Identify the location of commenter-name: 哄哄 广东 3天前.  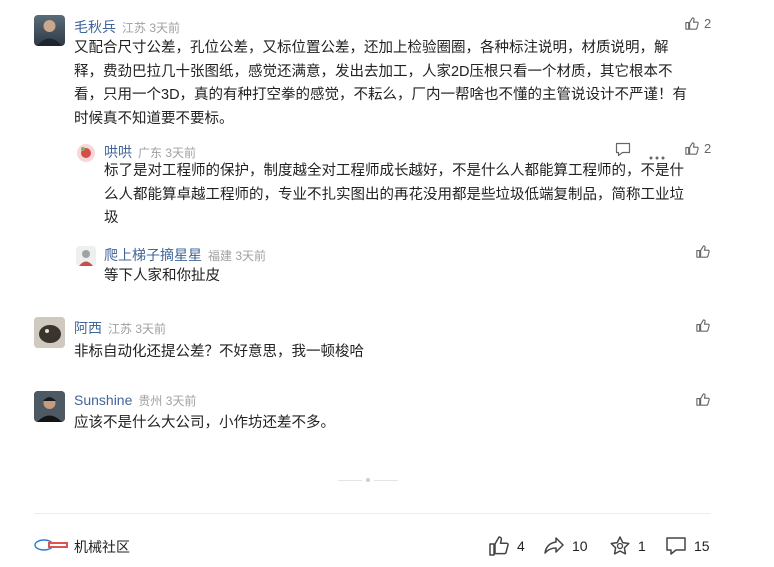
(150, 152).